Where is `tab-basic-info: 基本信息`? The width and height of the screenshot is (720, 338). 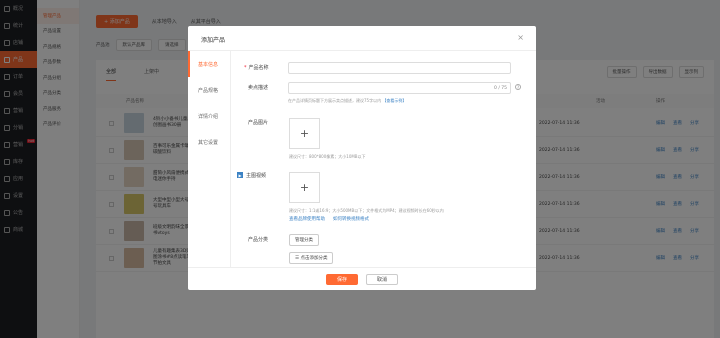
tab-basic-info: 基本信息 is located at coordinates (209, 64).